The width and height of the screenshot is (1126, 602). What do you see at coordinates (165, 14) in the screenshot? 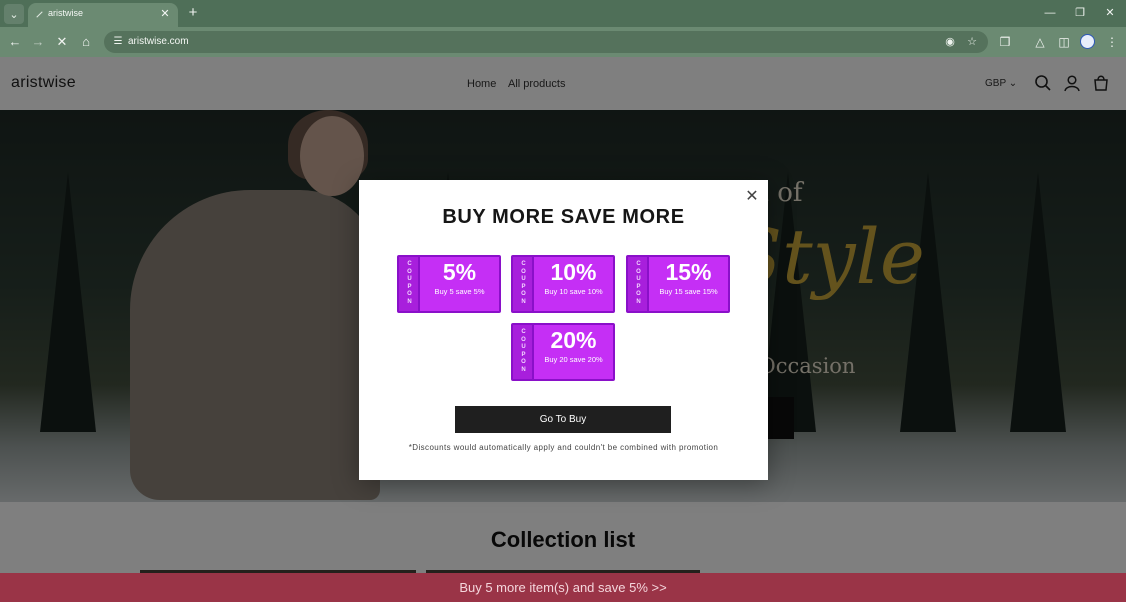
I see `tab-close-icon: ✕` at bounding box center [165, 14].